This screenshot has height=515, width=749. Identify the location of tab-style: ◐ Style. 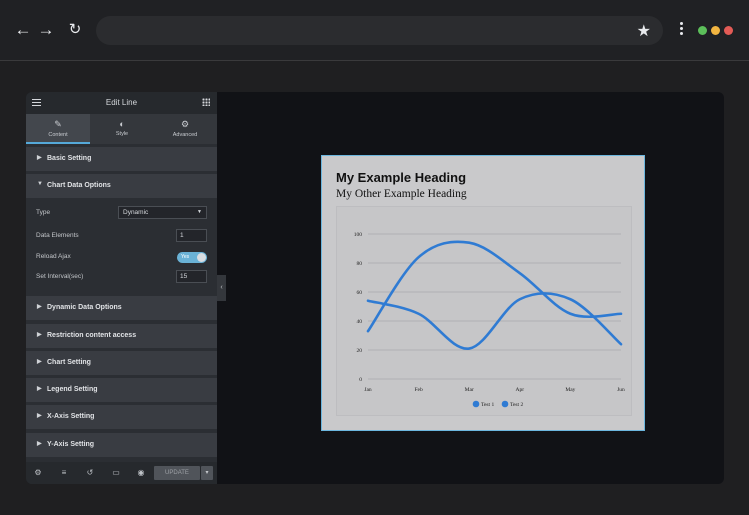
(122, 129).